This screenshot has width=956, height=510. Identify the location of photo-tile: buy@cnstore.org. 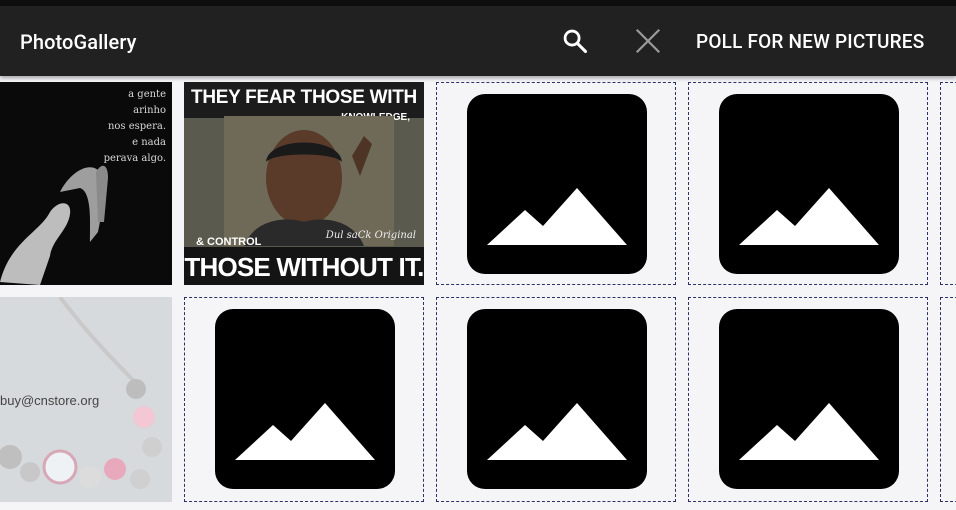
(86, 399).